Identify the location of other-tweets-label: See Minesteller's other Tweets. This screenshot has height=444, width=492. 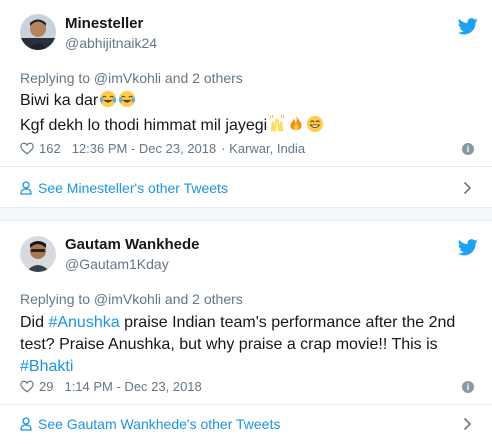
(133, 188).